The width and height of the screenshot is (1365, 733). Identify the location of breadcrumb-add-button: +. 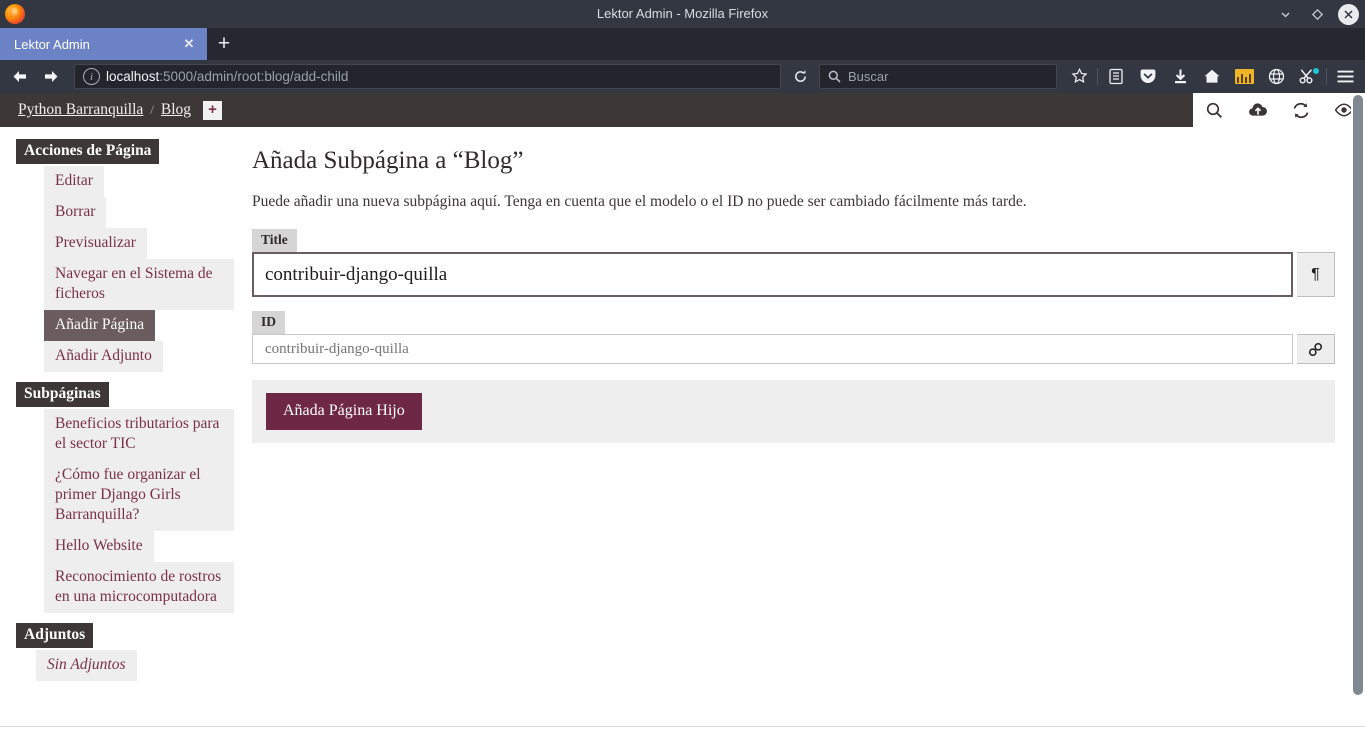
(213, 110).